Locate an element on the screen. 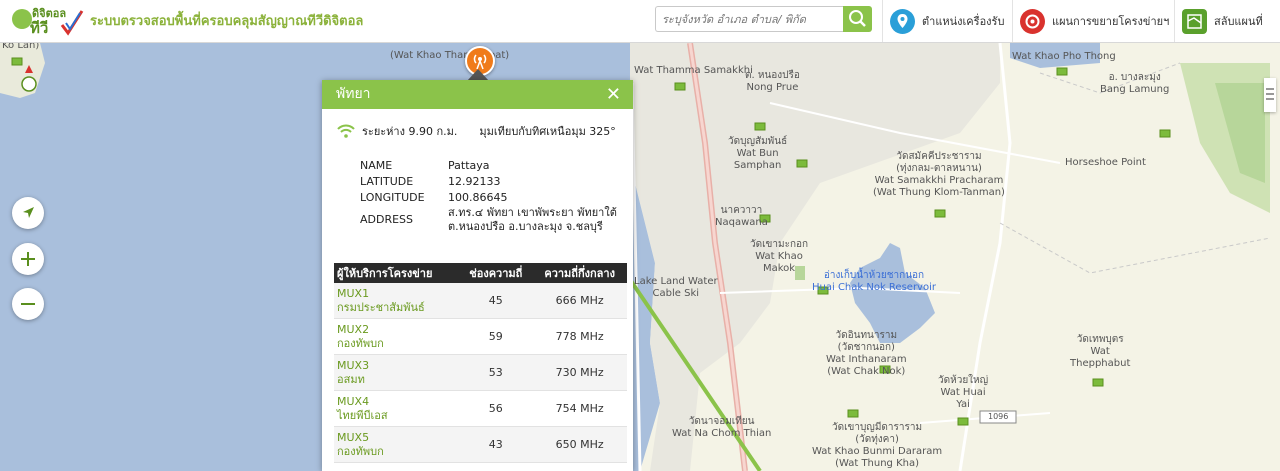 Image resolution: width=1280 pixels, height=471 pixels. table-row: MUX2 กองทัพบก 59 778 MHz is located at coordinates (480, 336).